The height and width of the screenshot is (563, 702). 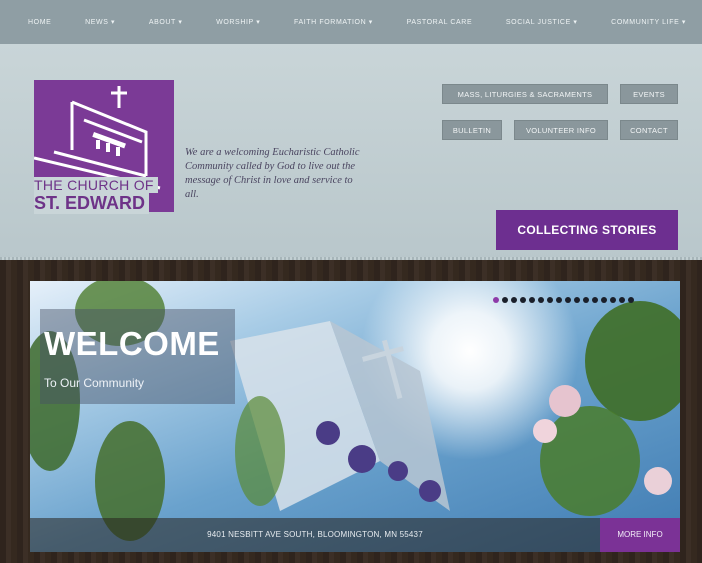 What do you see at coordinates (96, 185) in the screenshot?
I see `logo-text-top: THE CHURCH OF` at bounding box center [96, 185].